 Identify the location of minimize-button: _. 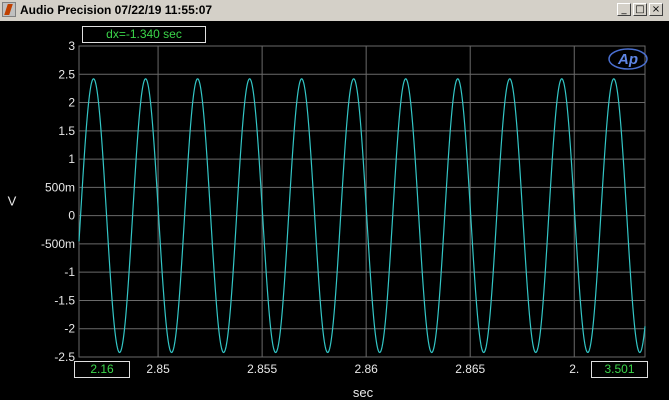
(624, 9).